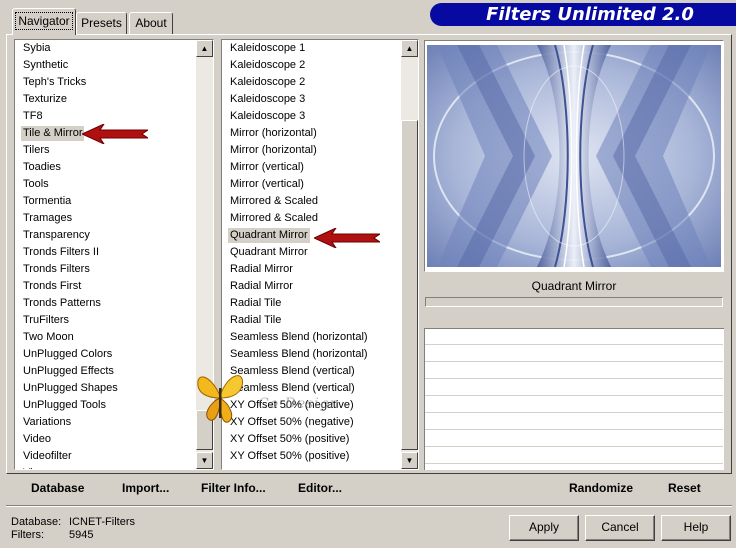 The image size is (736, 548). Describe the element at coordinates (42, 167) in the screenshot. I see `category-list-item: Toadies` at that location.